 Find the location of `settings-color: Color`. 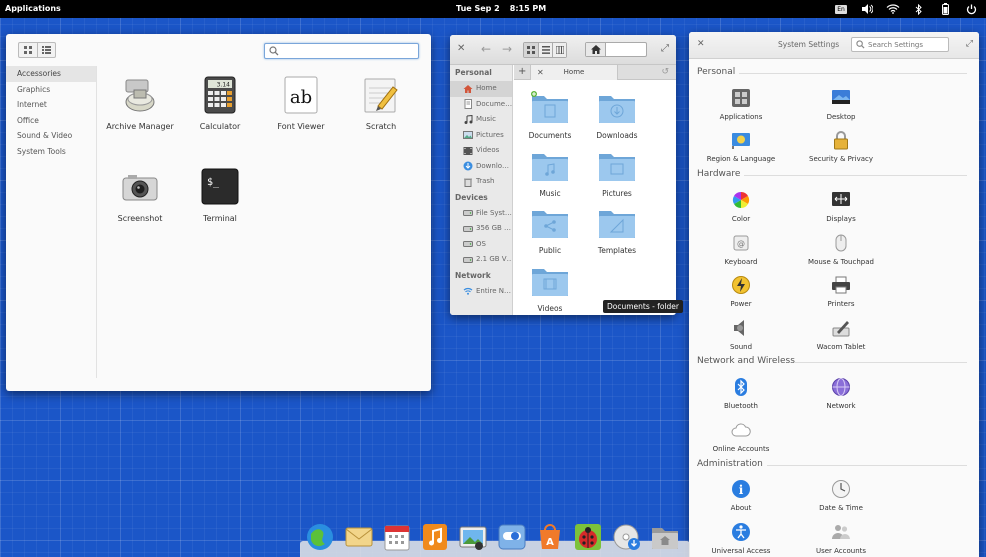

settings-color: Color is located at coordinates (741, 206).